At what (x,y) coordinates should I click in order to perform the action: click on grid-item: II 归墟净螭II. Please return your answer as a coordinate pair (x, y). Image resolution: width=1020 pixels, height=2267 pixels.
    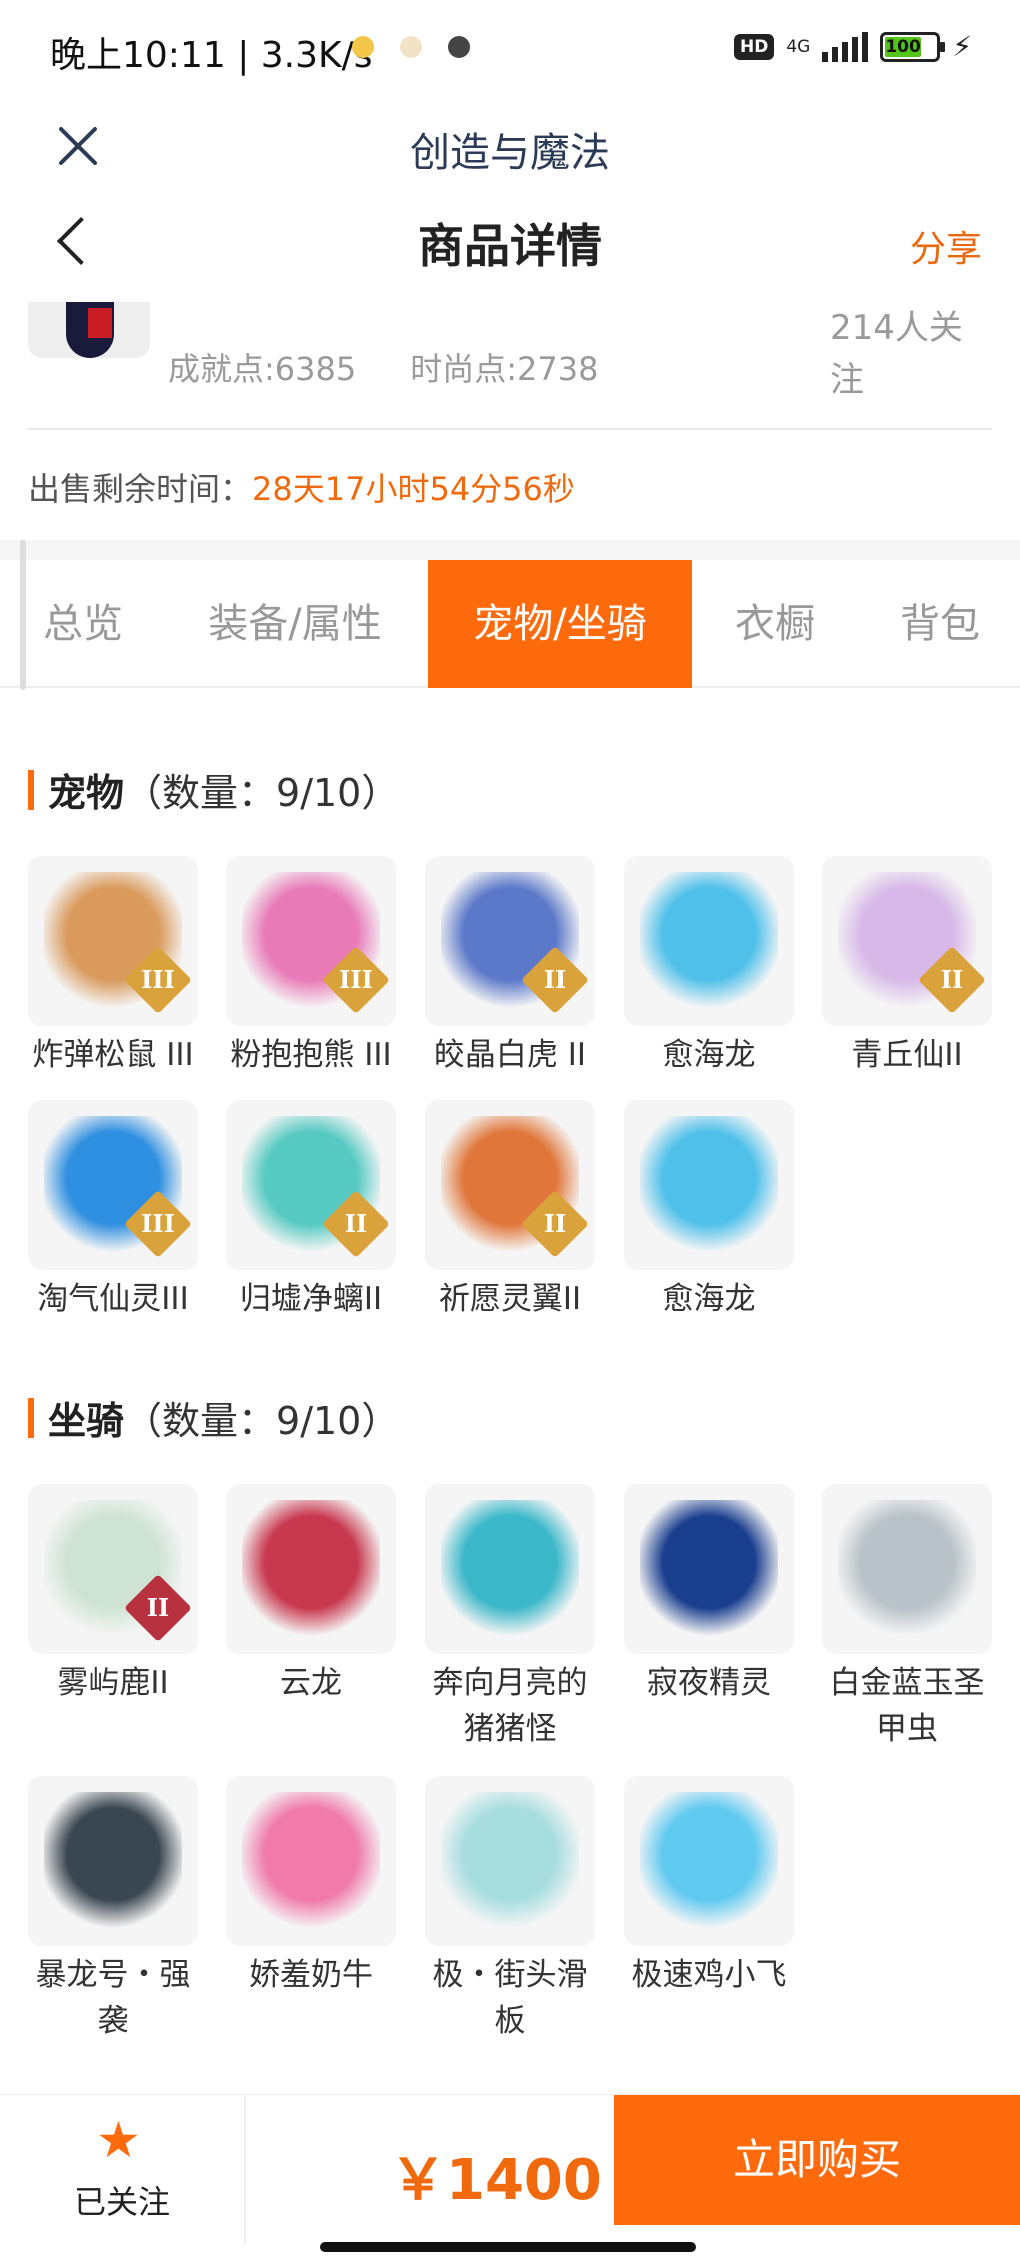
    Looking at the image, I should click on (311, 1211).